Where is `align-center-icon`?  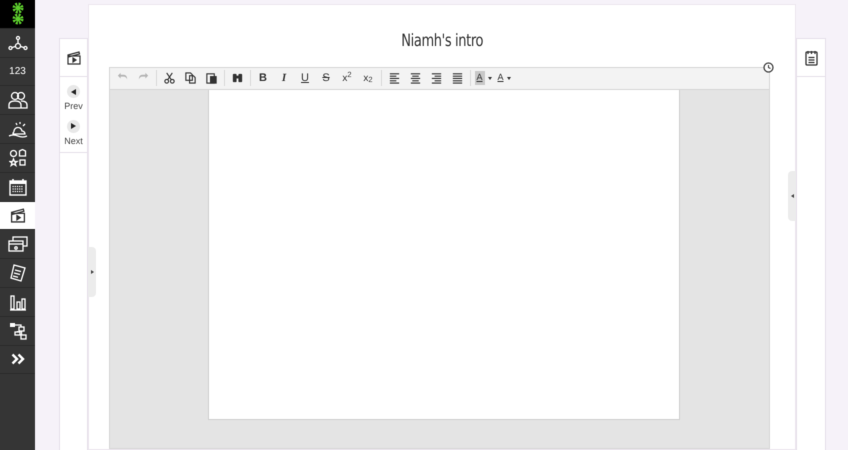 align-center-icon is located at coordinates (415, 78).